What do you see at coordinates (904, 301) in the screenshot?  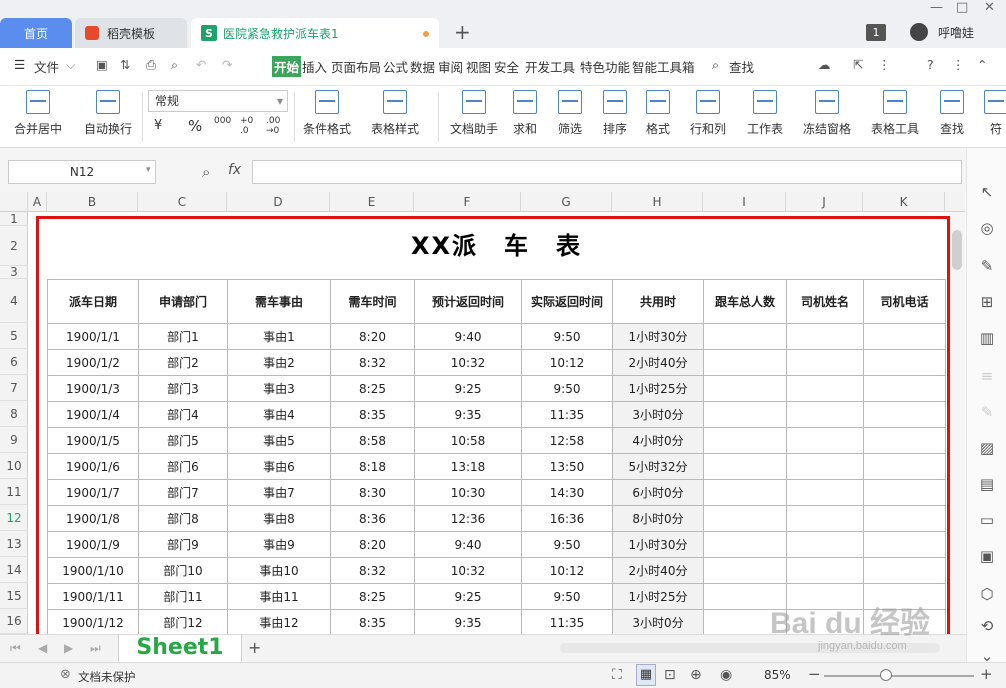 I see `column-header-cell: 司机电话` at bounding box center [904, 301].